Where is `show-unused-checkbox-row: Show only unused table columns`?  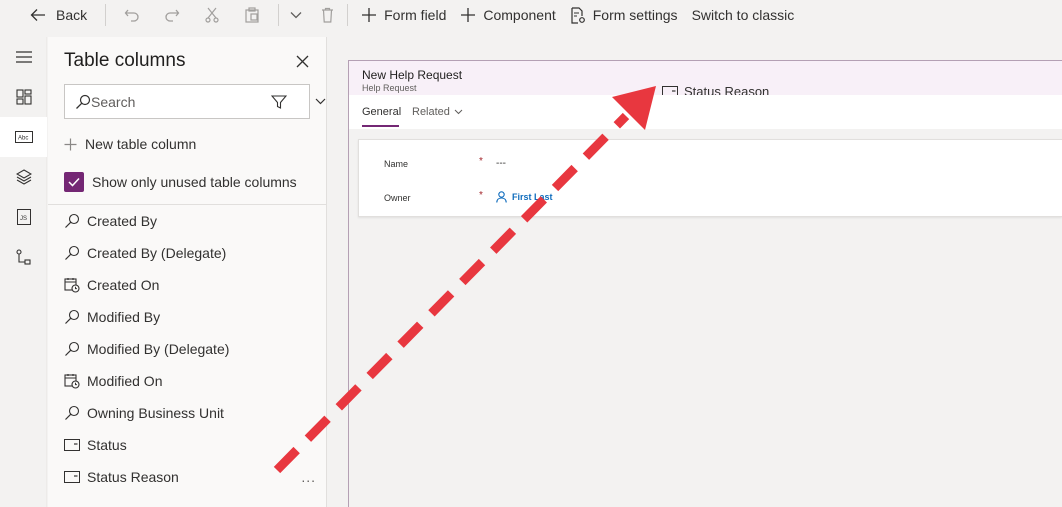 show-unused-checkbox-row: Show only unused table columns is located at coordinates (180, 182).